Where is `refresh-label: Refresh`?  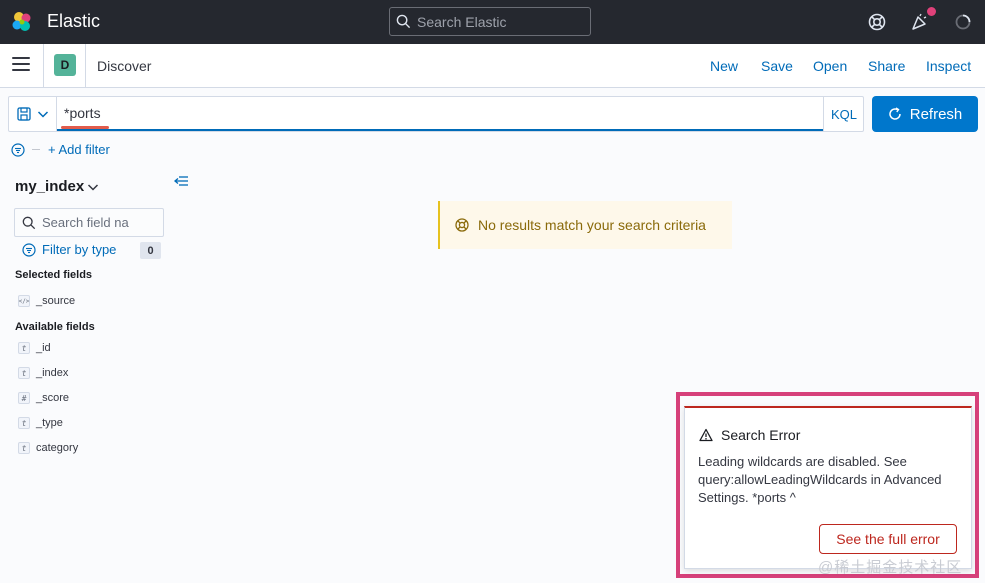 refresh-label: Refresh is located at coordinates (936, 114).